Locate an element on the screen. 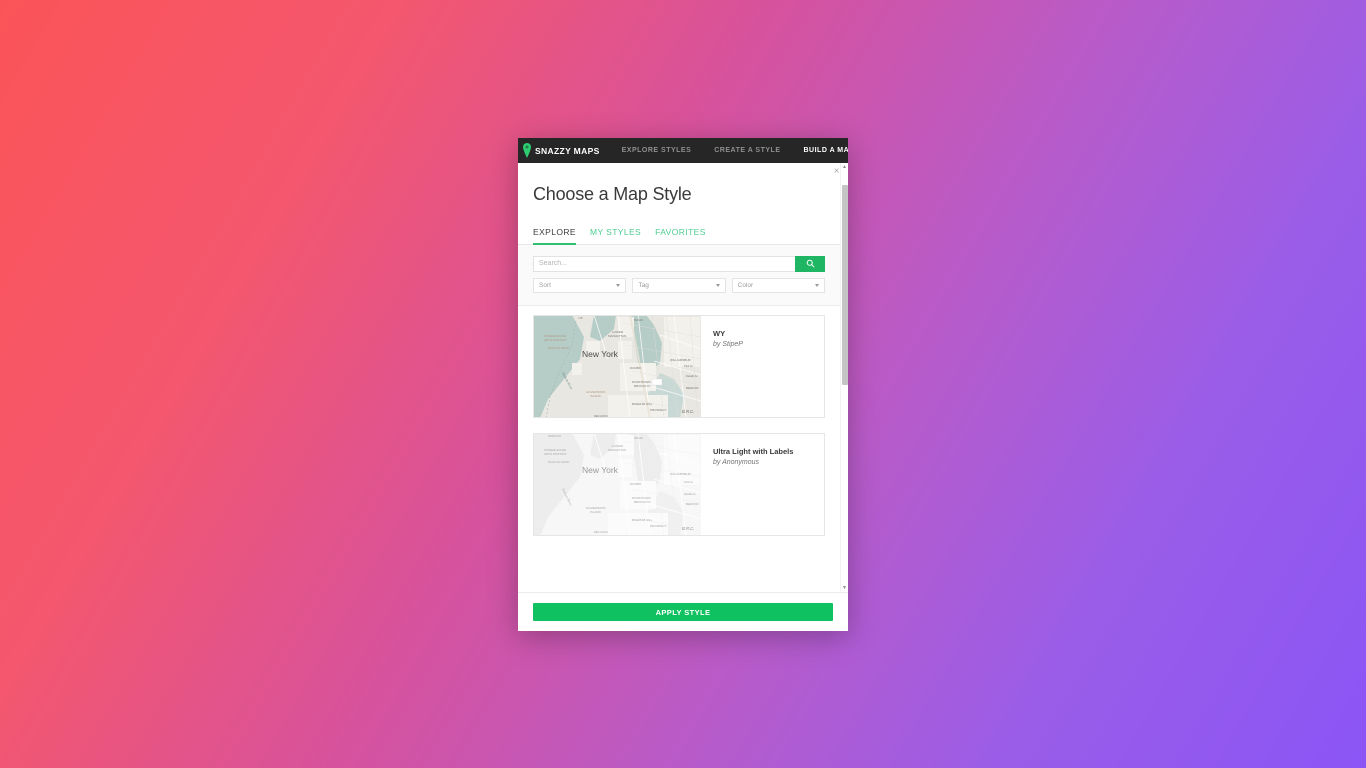 Image resolution: width=1366 pixels, height=768 pixels. modal-scrollbar: ▲ ▼ is located at coordinates (844, 377).